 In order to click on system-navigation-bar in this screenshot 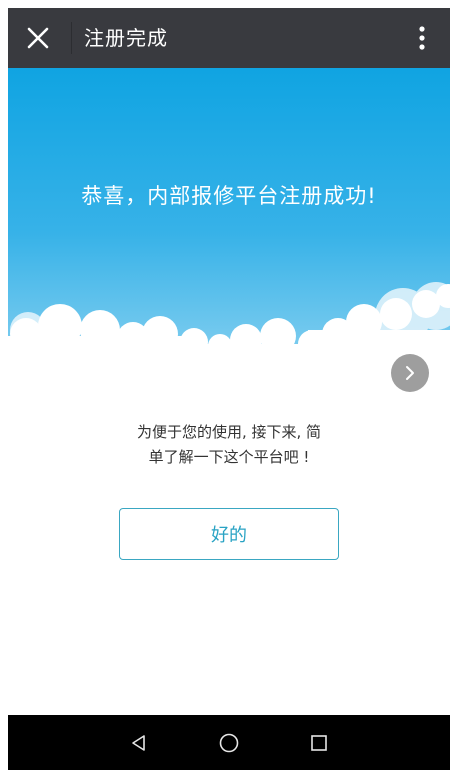, I will do `click(229, 742)`.